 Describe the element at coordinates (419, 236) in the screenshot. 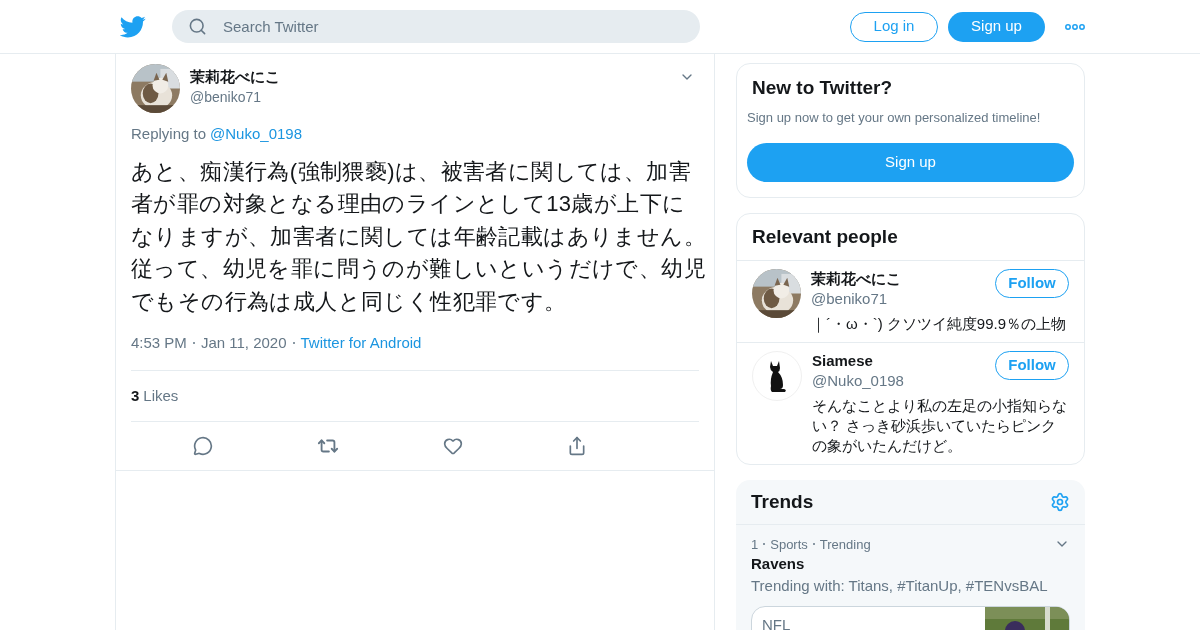

I see `tweet-text: あと、痴漢行為(強制猥褻)は、被害者に関しては、加害者が罪の対象となる理由のラインとして13歳が上下になりますが、加害者に関しては年齢記載はありません。従って、幼児を罪に問うのが難しいというだけで、幼児でもその行為は成人と同じく性犯罪です。` at that location.